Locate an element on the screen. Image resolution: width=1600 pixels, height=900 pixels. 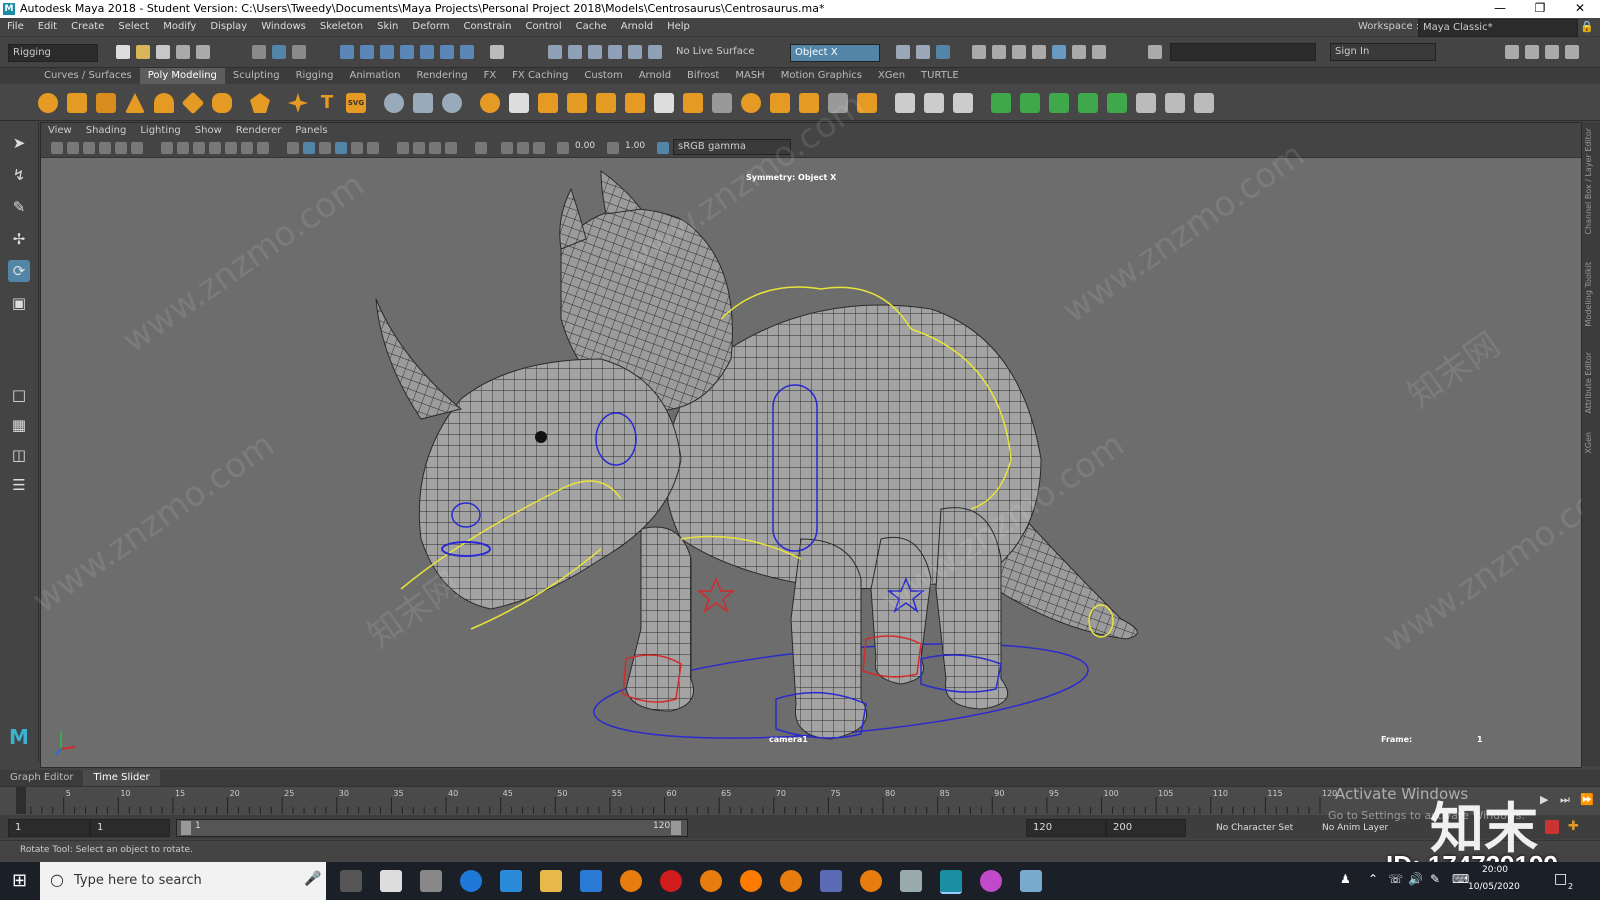
network-icon: ☏ is located at coordinates (1395, 879).